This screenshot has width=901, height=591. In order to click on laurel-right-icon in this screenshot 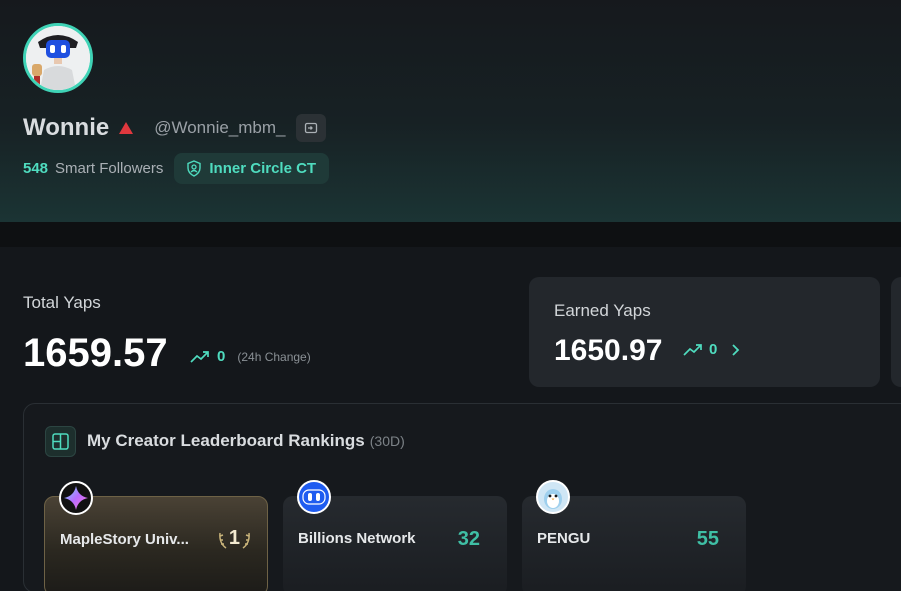, I will do `click(246, 540)`.